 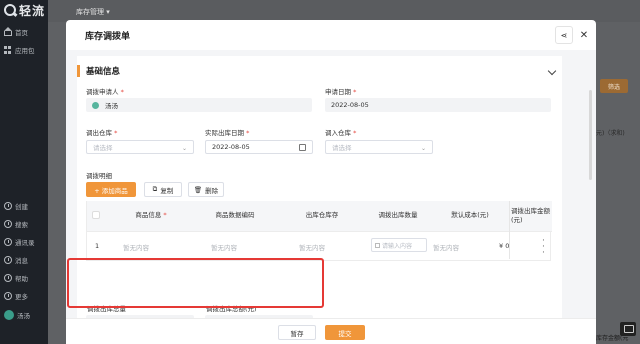 I want to click on sidebar: 轻流 首页 应用包 创建 搜索 通讯录 消息 帮助 更多 汤汤, so click(x=24, y=172).